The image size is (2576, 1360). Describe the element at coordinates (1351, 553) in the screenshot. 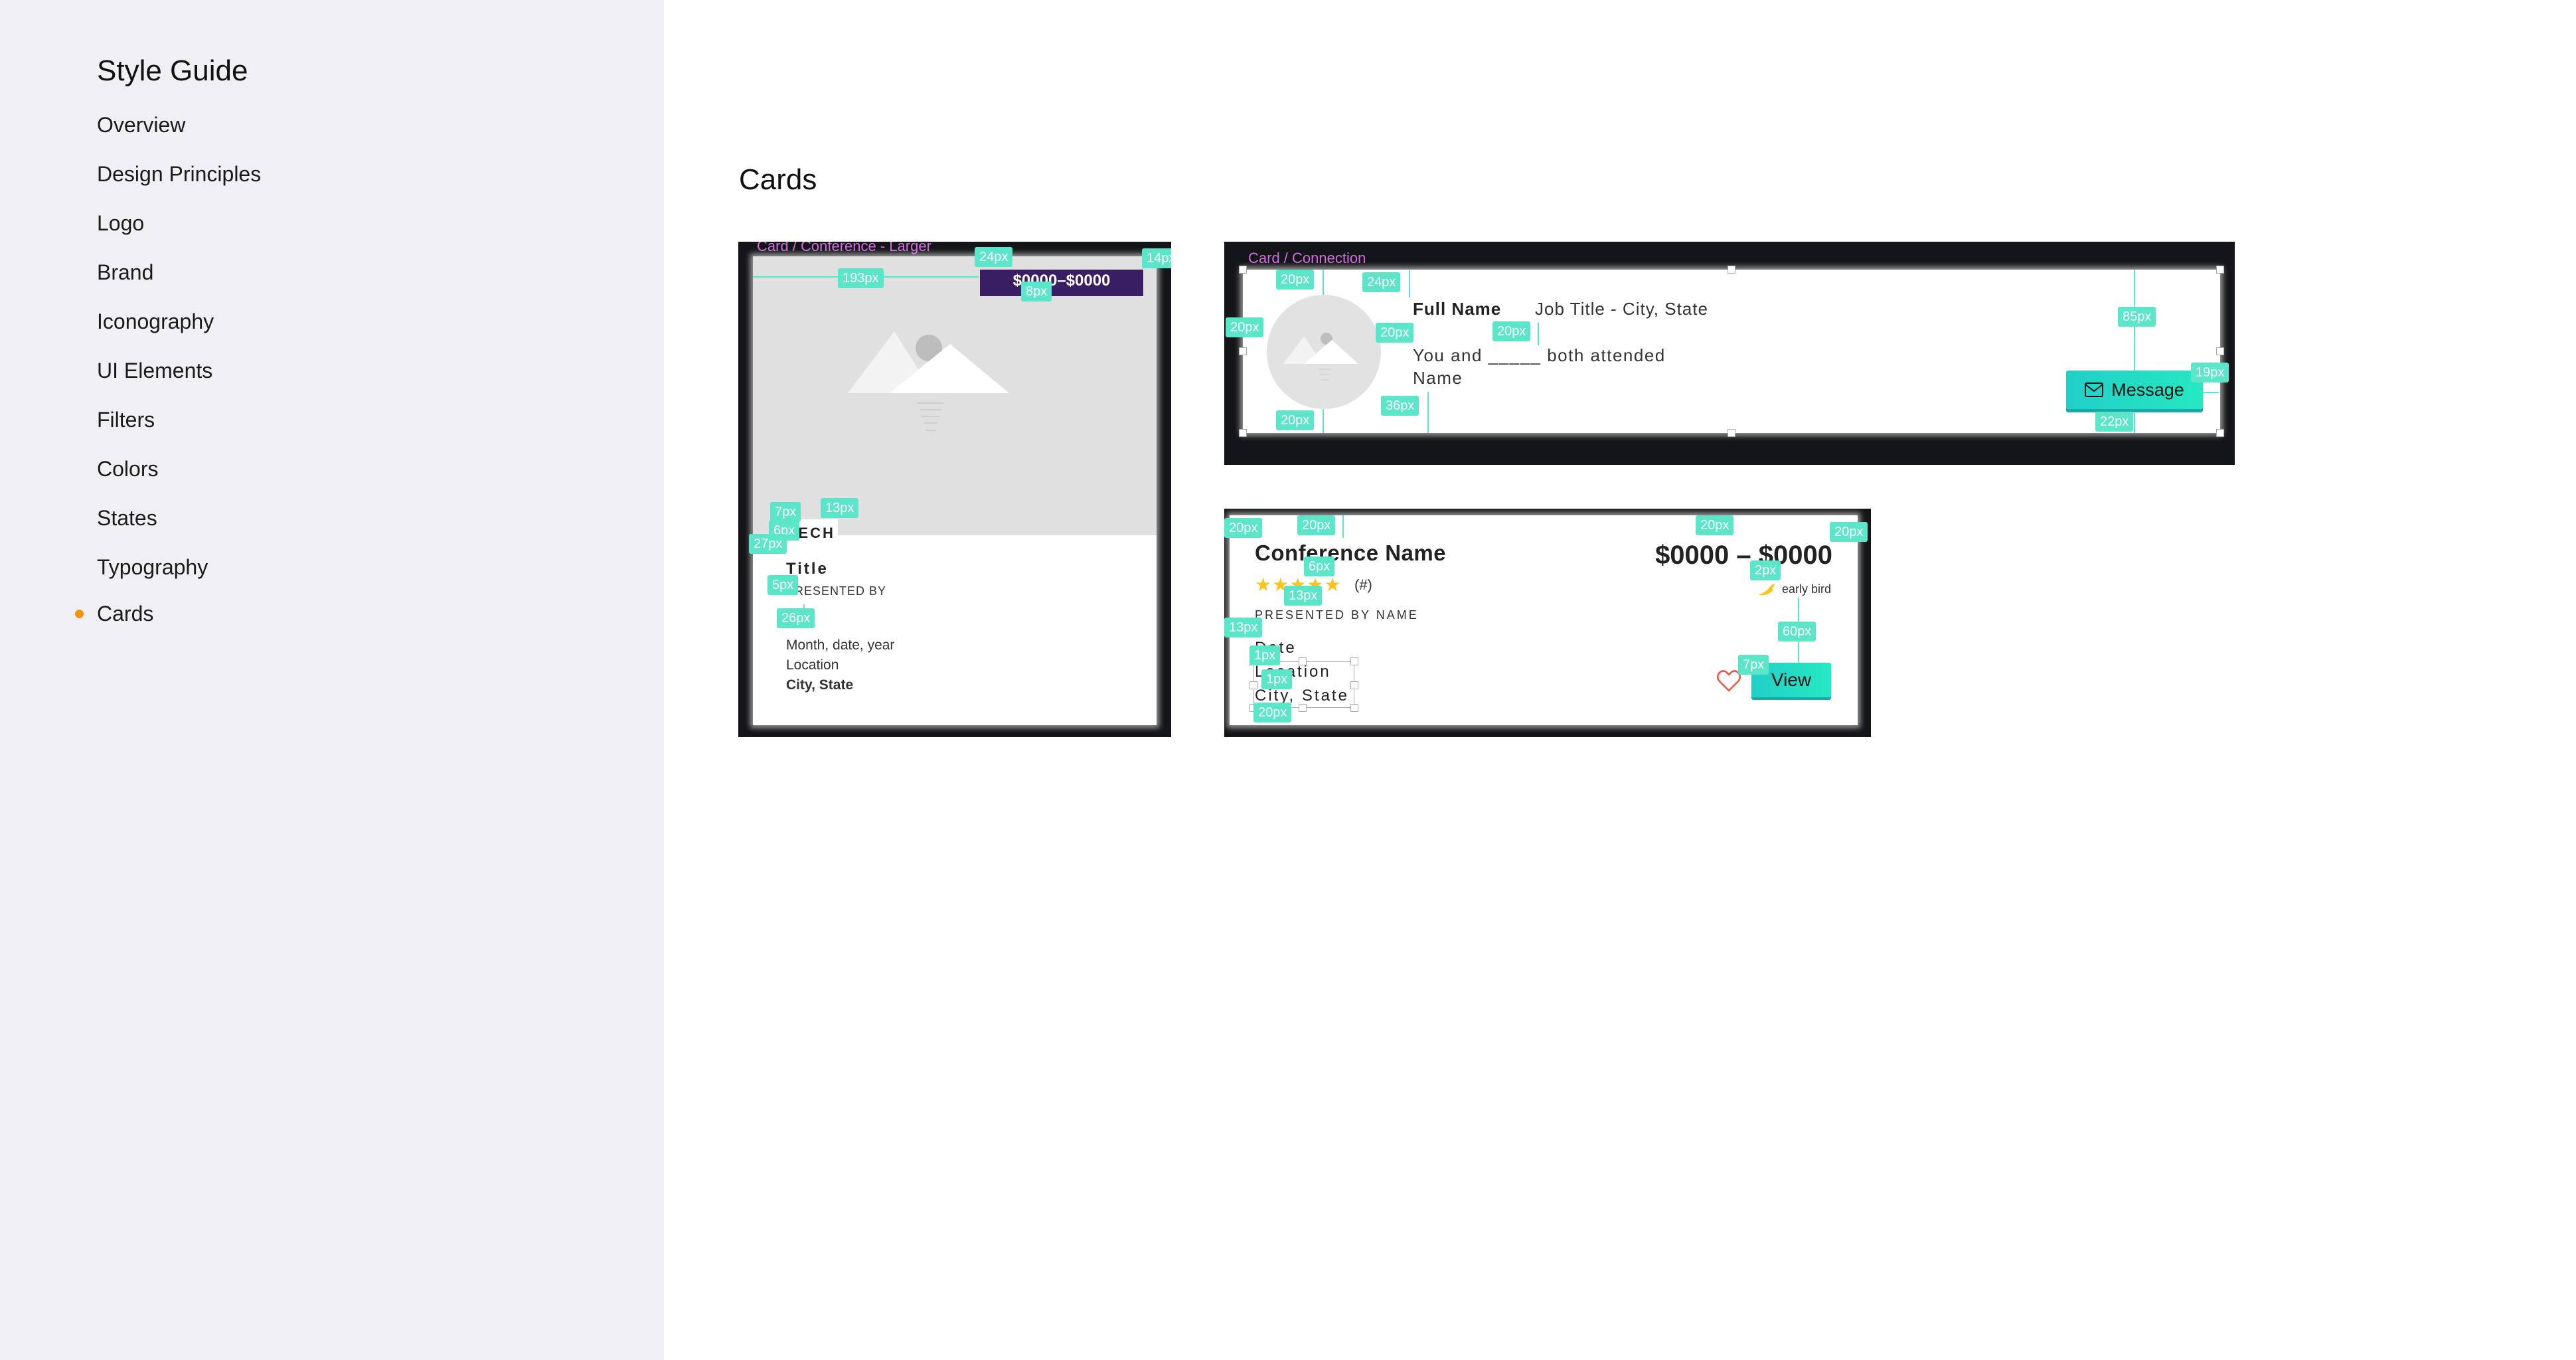

I see `conference-name: Conference Name` at that location.